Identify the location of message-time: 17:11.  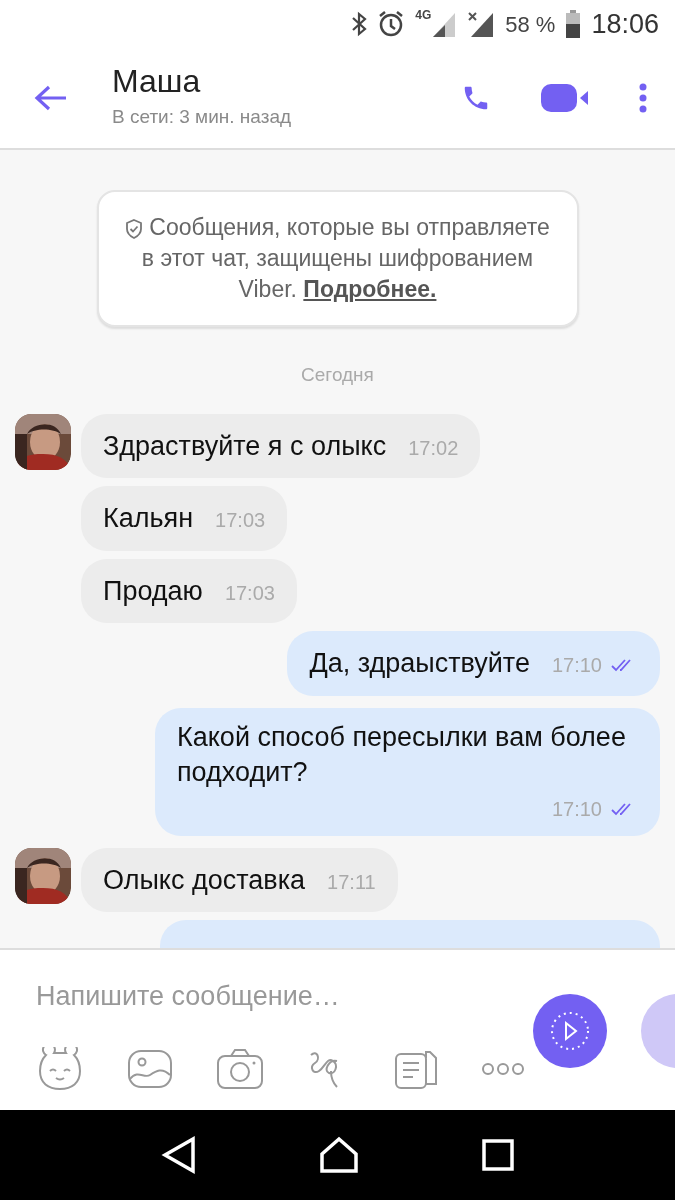
(351, 882).